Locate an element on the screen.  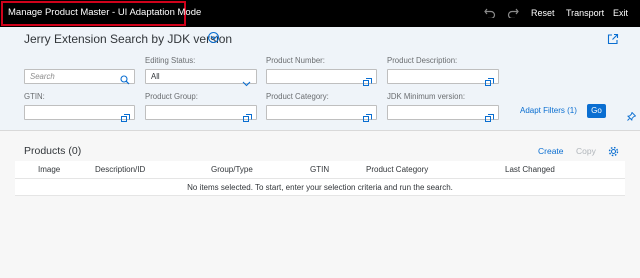
jdk-minimum-version-label: JDK Minimum version: is located at coordinates (426, 96).